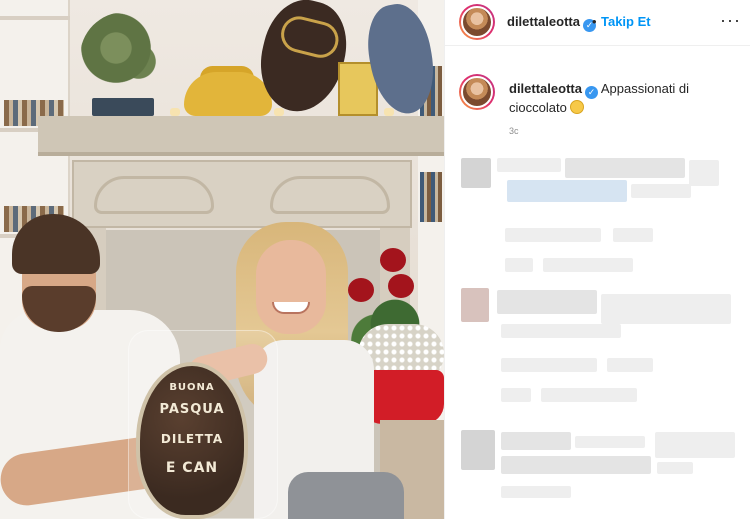  I want to click on woman-face, so click(291, 287).